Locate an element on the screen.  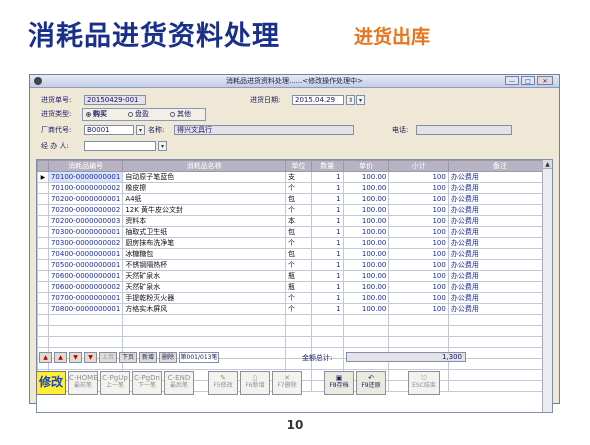
delete-row-button: 删除 is located at coordinates (168, 357).